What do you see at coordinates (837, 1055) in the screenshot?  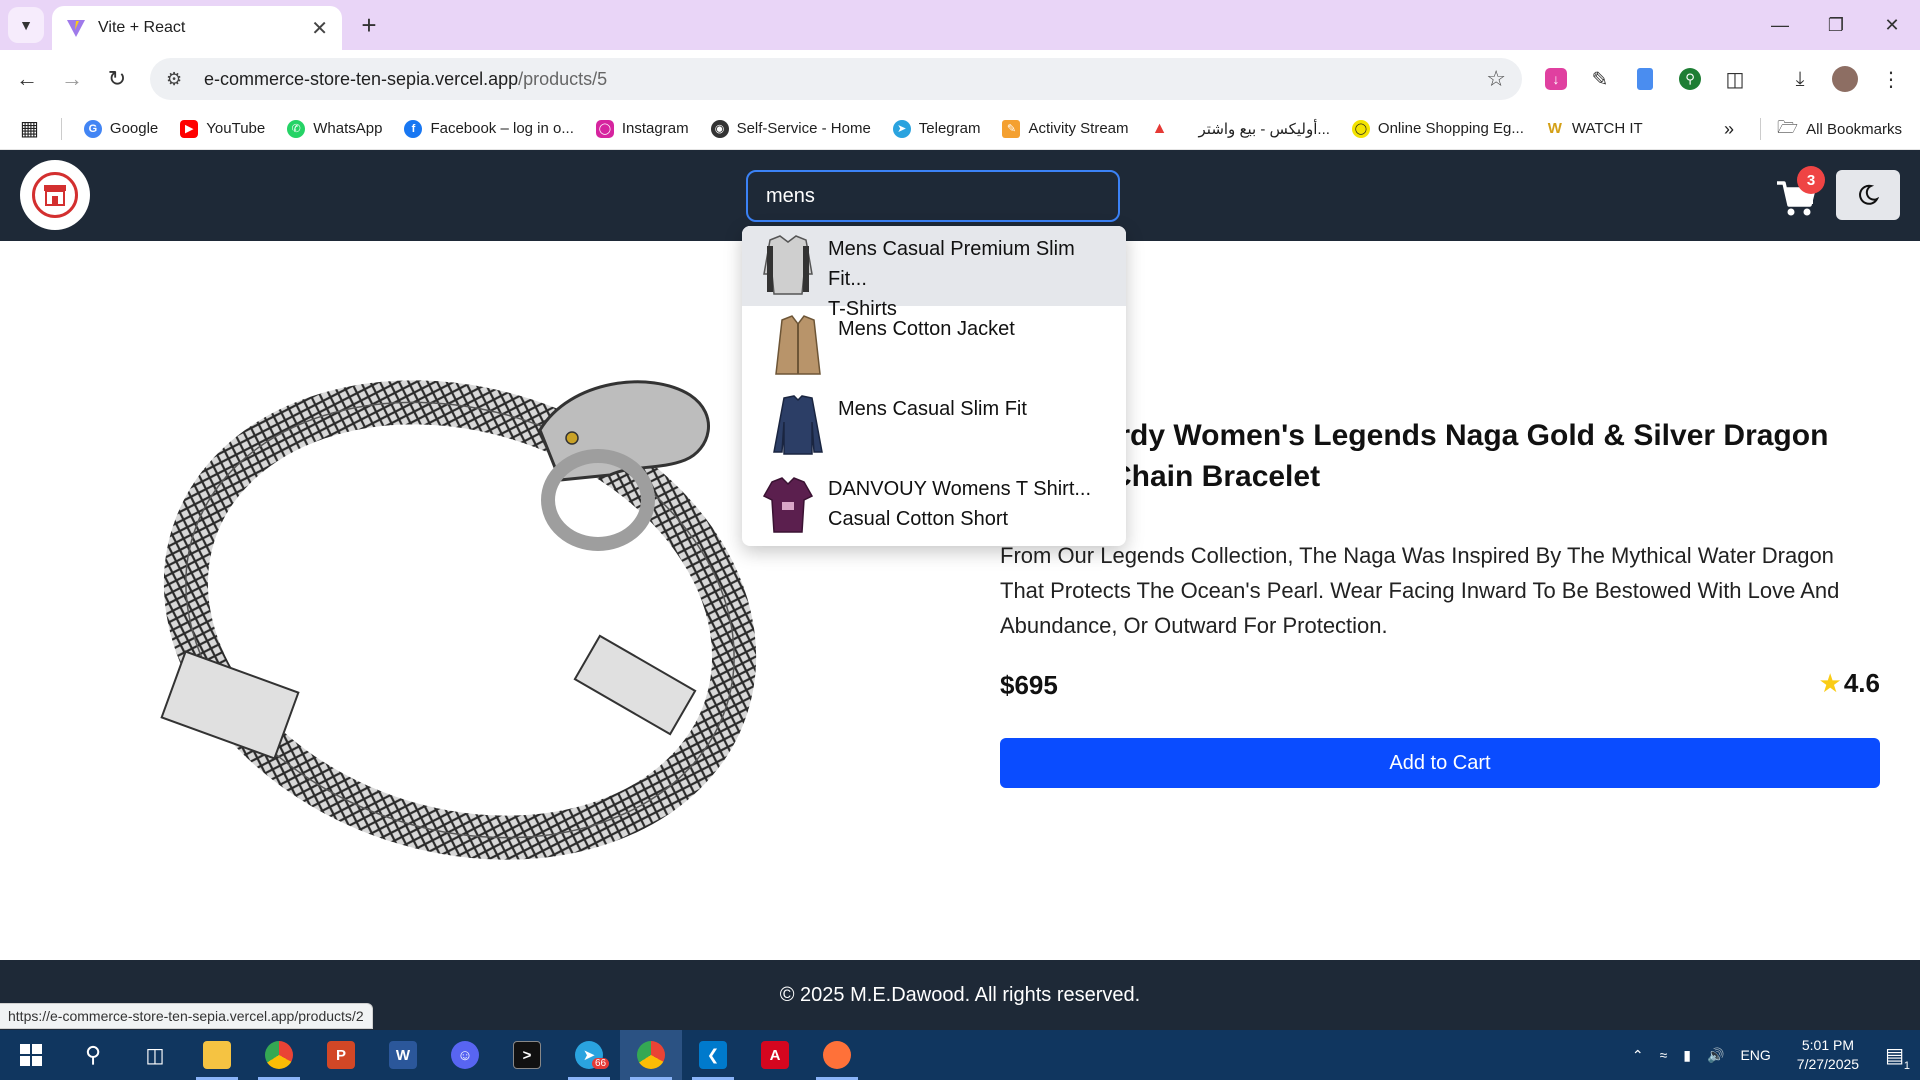 I see `firefox-icon` at bounding box center [837, 1055].